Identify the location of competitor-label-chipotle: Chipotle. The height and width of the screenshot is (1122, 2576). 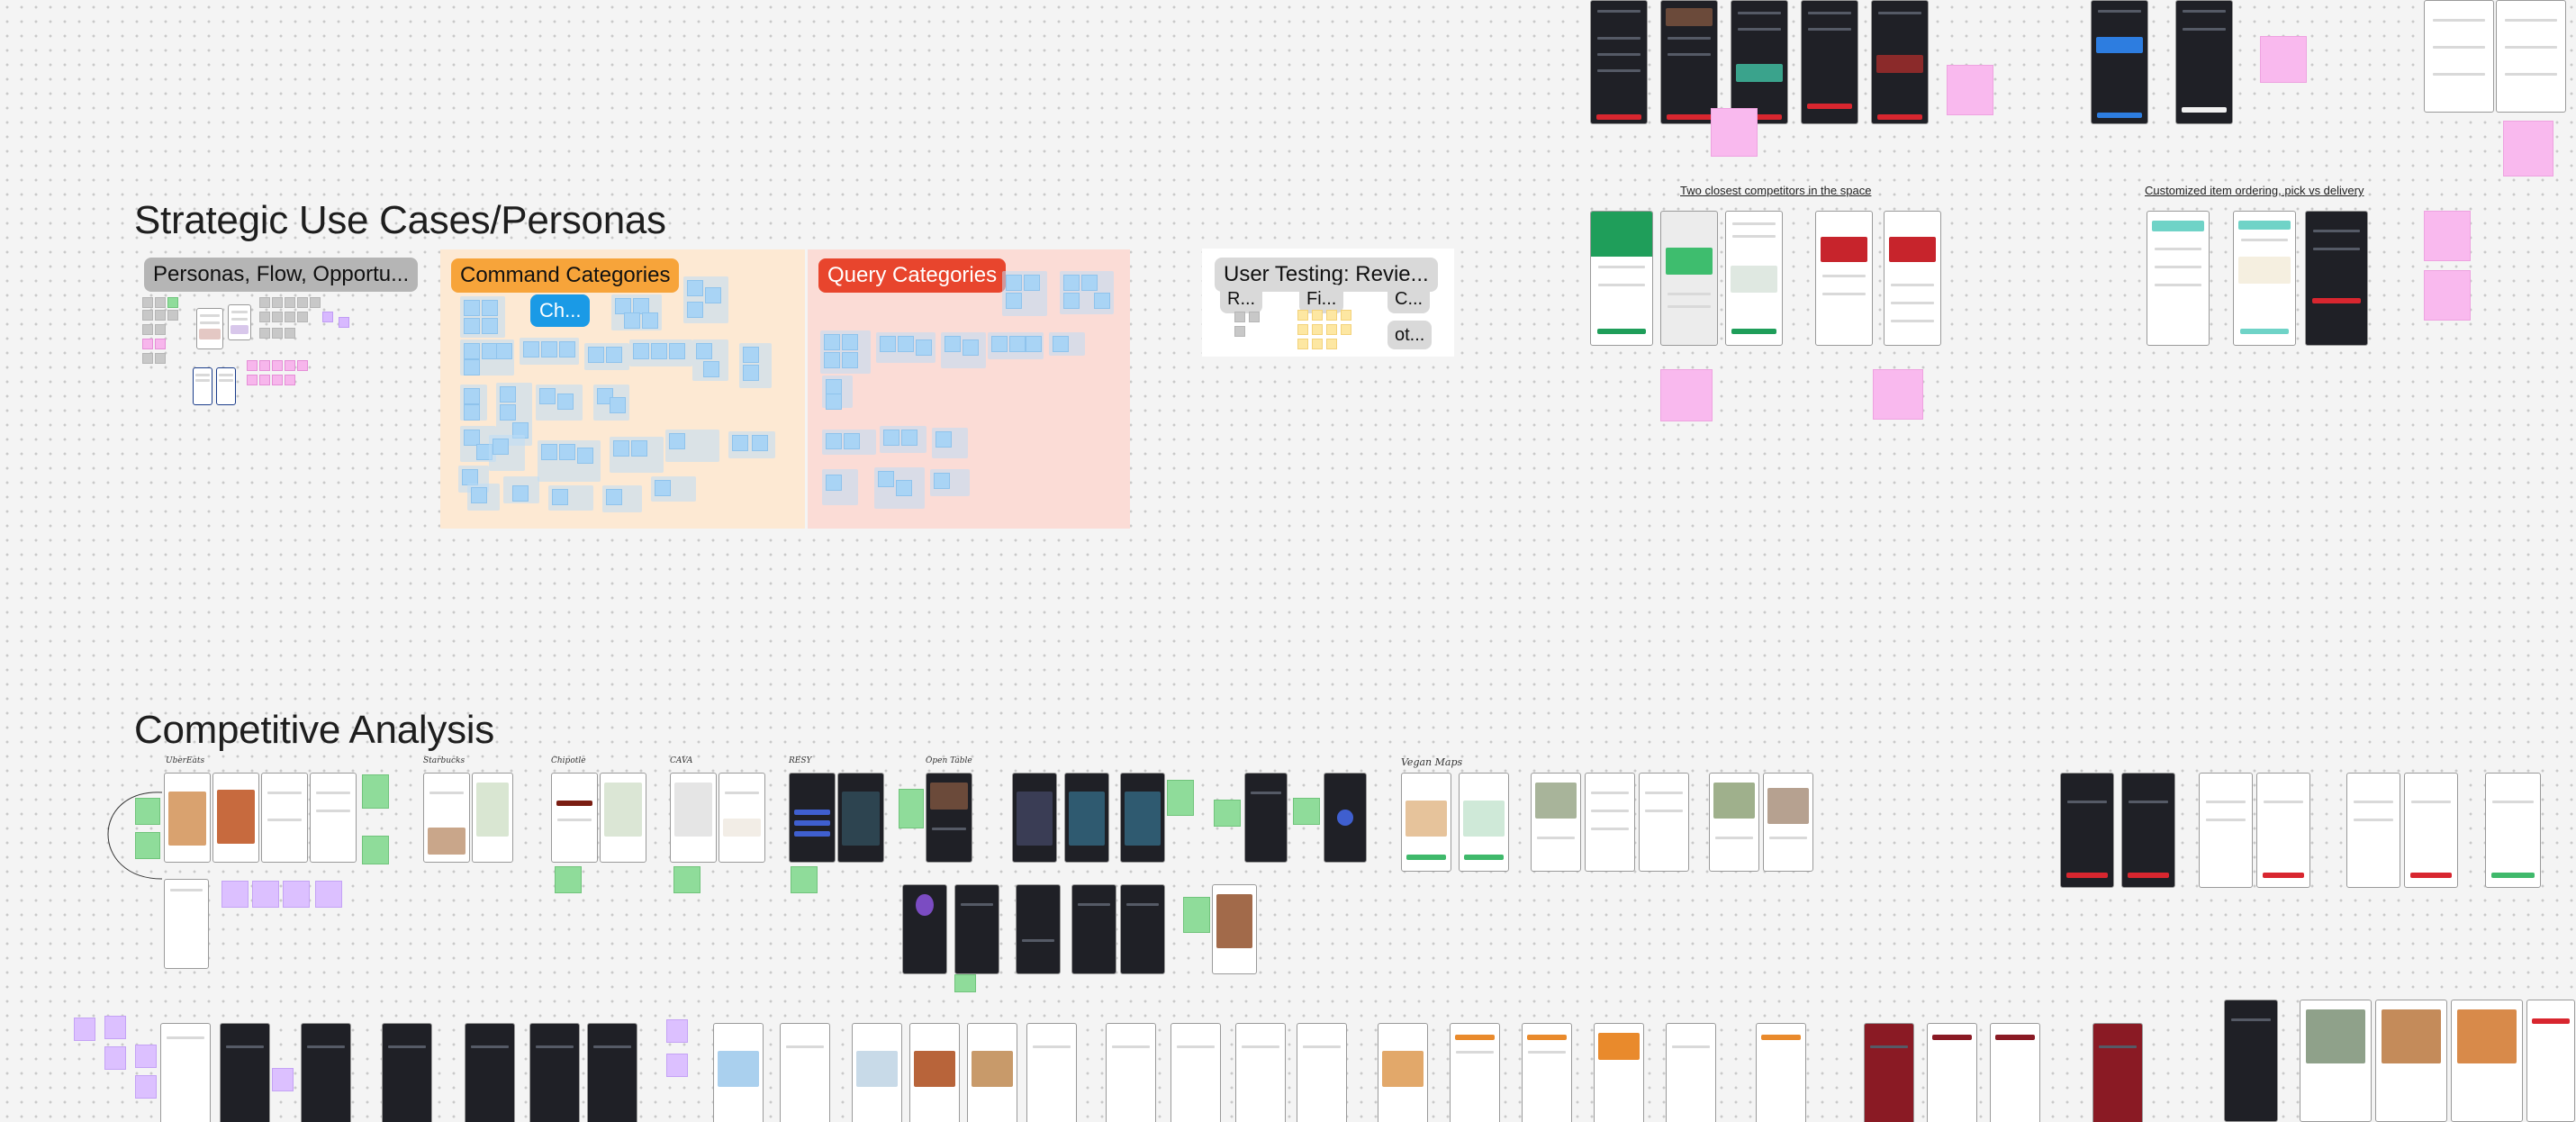
(568, 760).